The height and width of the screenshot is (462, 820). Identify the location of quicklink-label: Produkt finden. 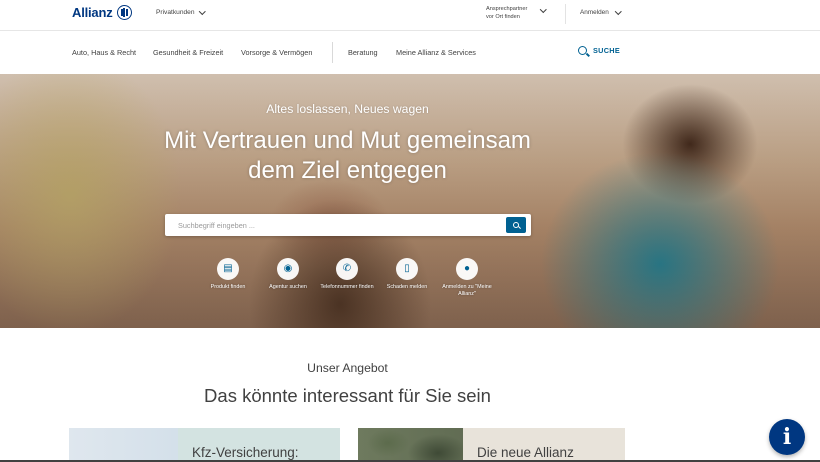
(228, 287).